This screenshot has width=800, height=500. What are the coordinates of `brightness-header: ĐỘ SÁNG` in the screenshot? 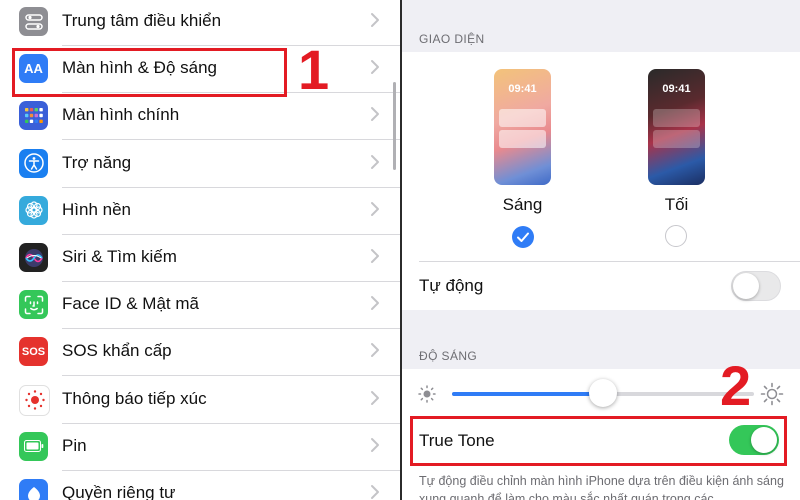 It's located at (448, 356).